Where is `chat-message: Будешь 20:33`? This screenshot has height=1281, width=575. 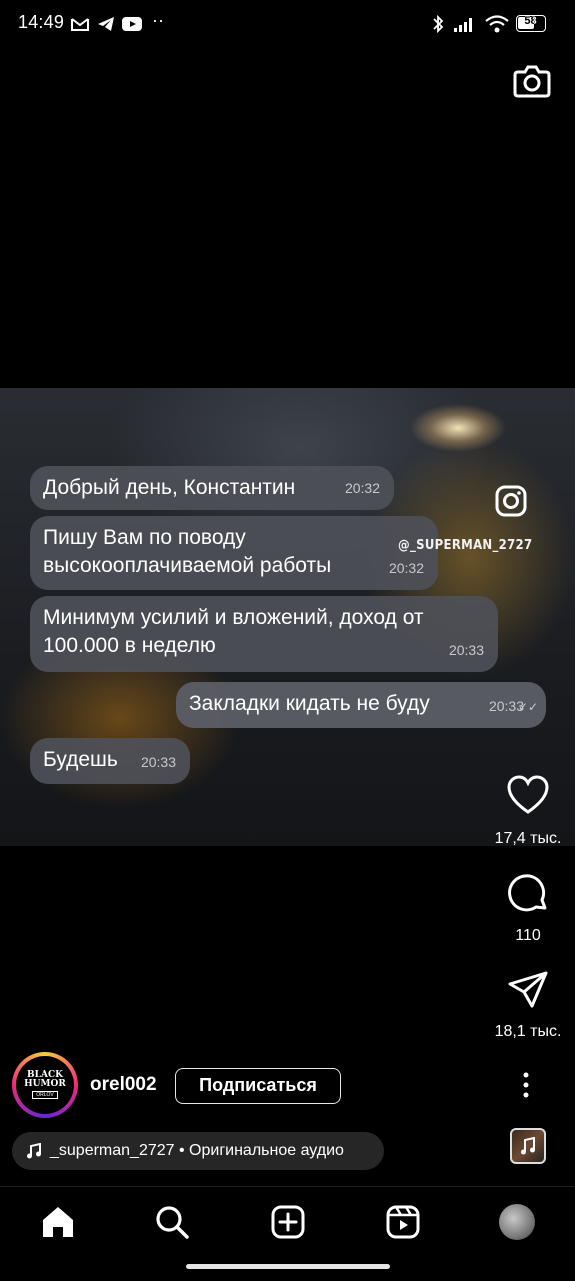
chat-message: Будешь 20:33 is located at coordinates (110, 761).